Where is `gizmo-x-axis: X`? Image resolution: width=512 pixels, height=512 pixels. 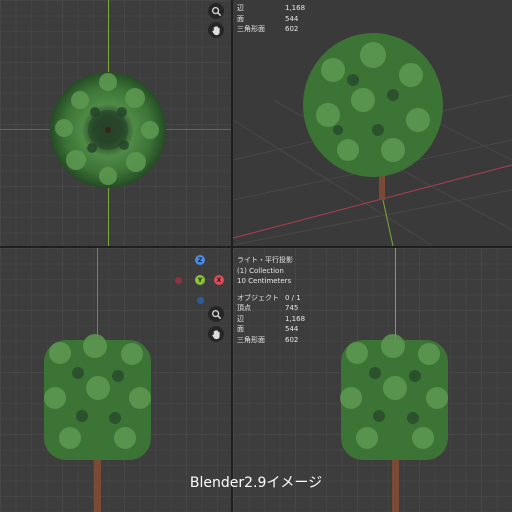
gizmo-x-axis: X is located at coordinates (219, 280).